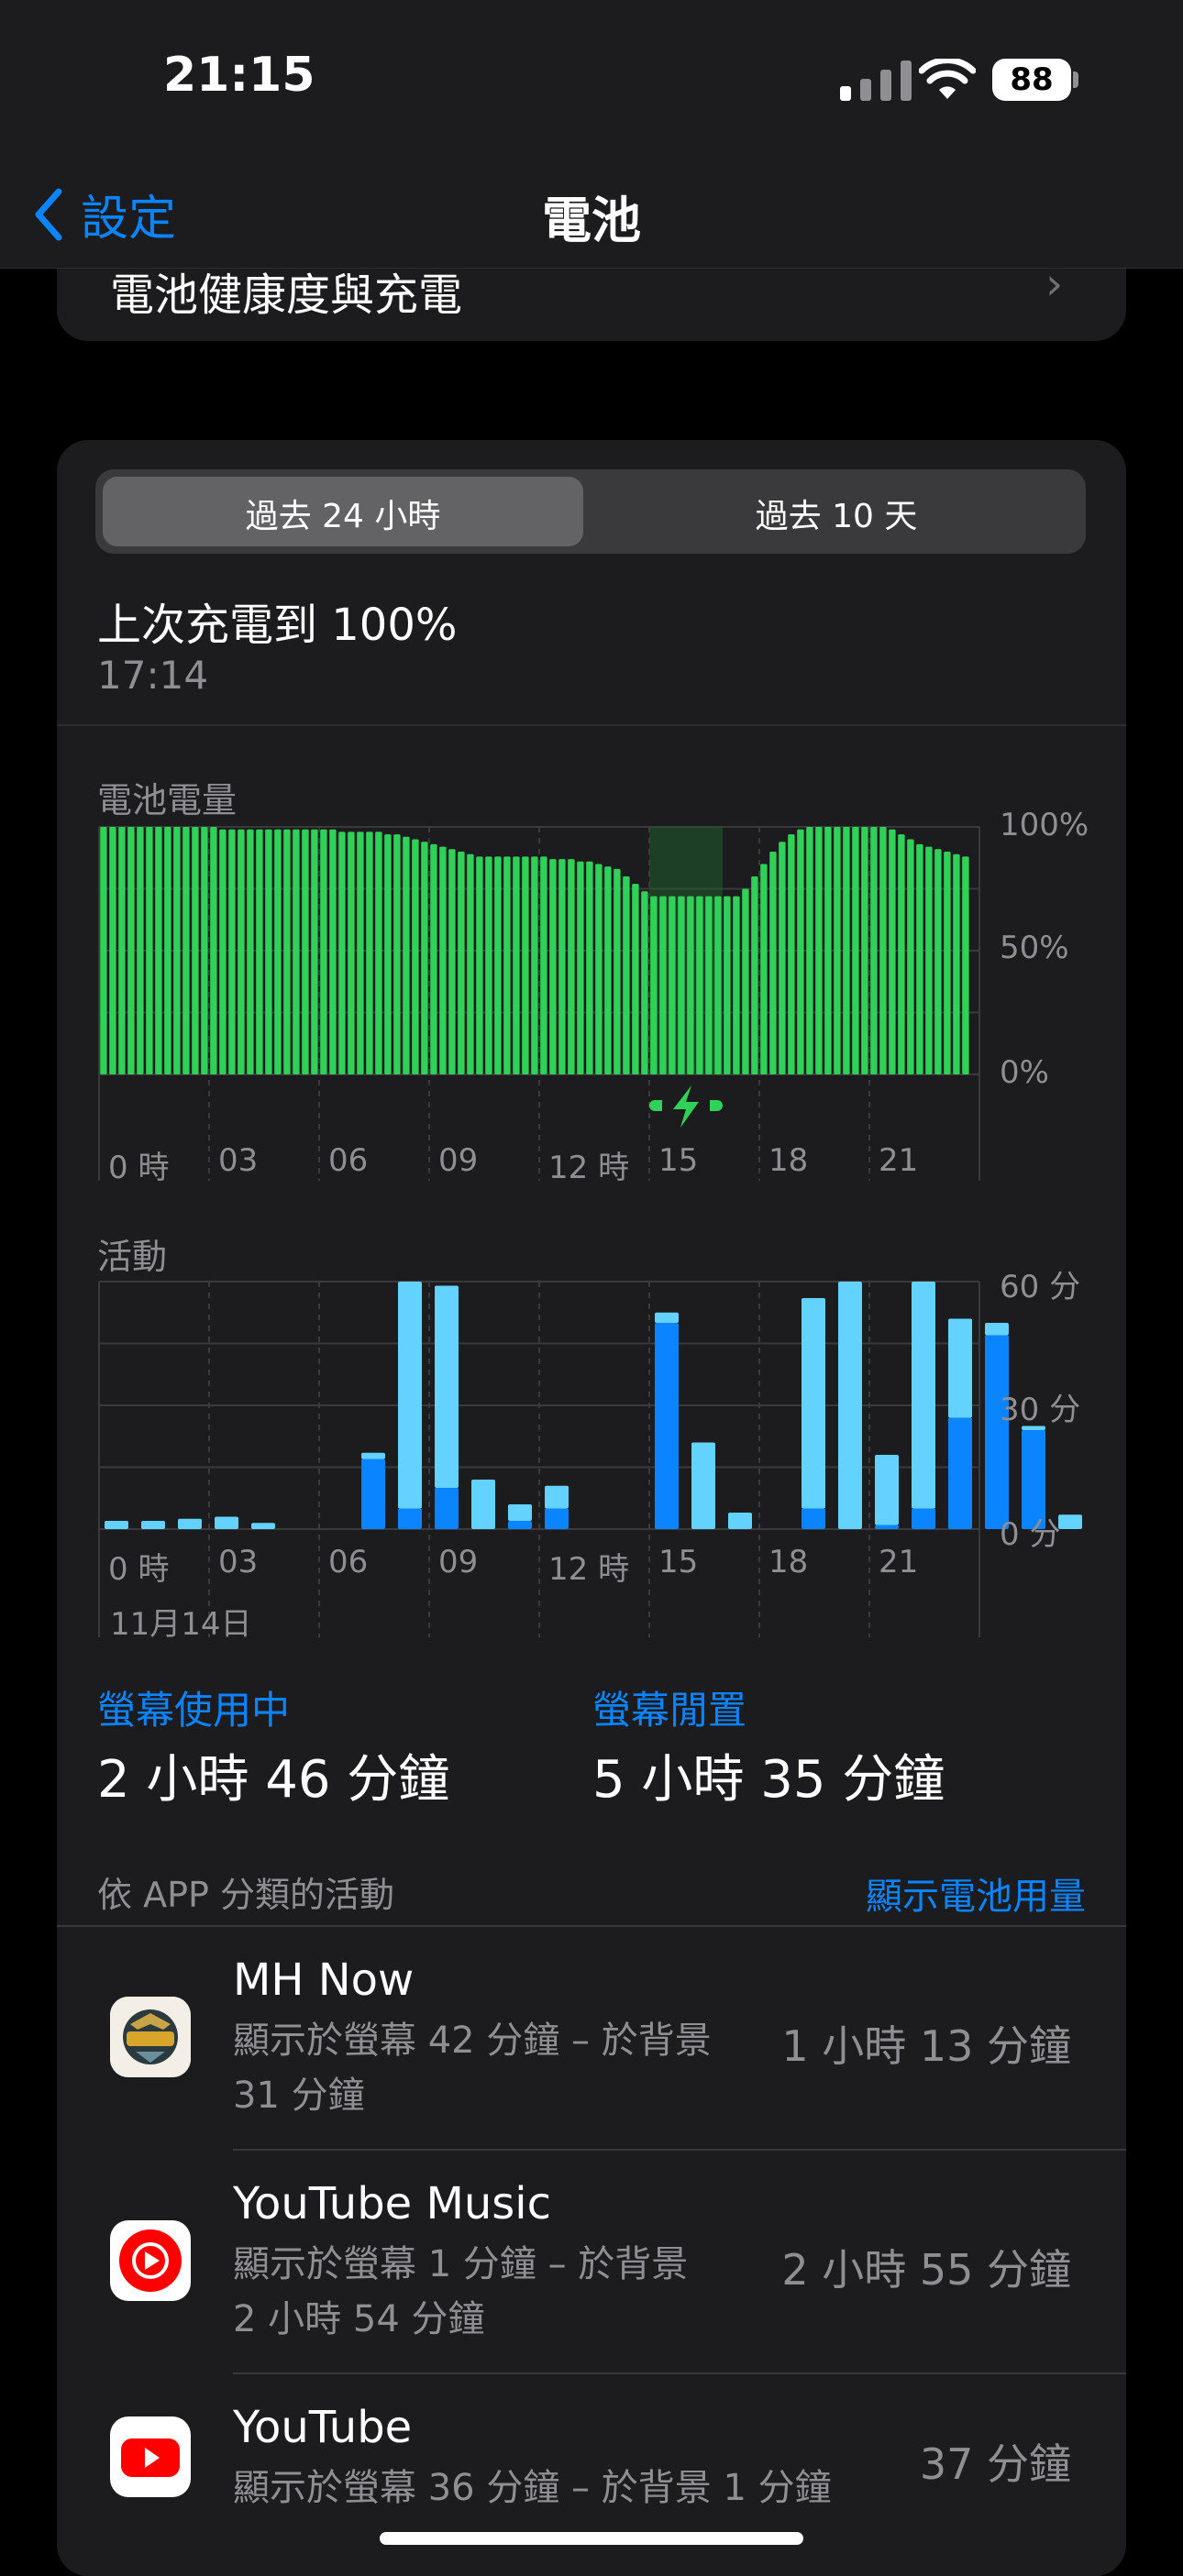 The height and width of the screenshot is (2576, 1183). Describe the element at coordinates (1044, 825) in the screenshot. I see `battery-y-tick-100: 100%` at that location.